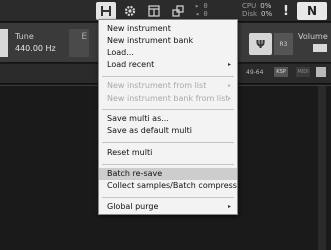  Describe the element at coordinates (312, 11) in the screenshot. I see `app-logo: N` at that location.